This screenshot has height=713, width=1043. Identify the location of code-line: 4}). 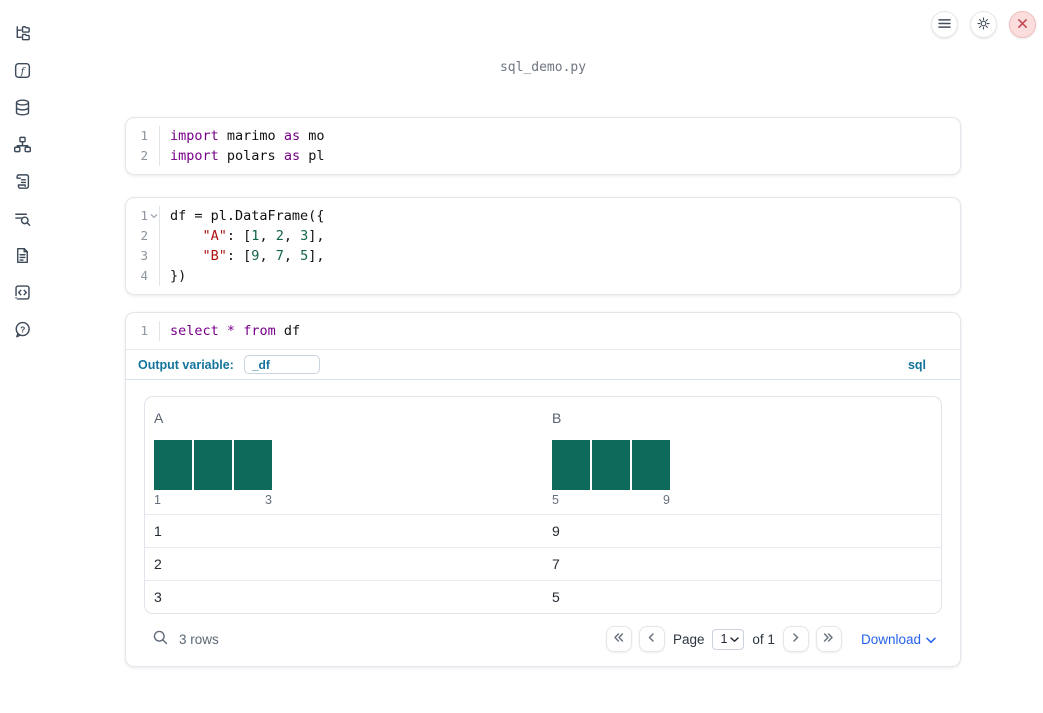
(543, 276).